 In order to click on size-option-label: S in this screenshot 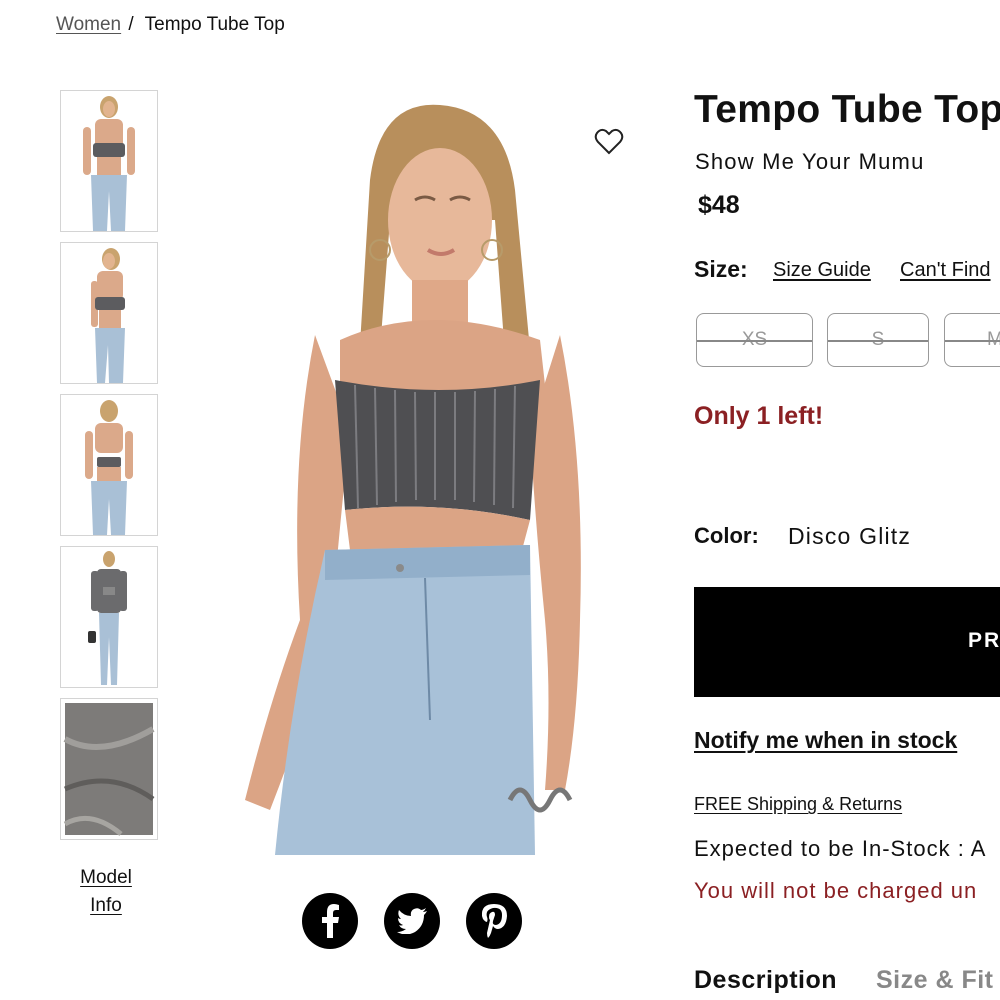, I will do `click(878, 339)`.